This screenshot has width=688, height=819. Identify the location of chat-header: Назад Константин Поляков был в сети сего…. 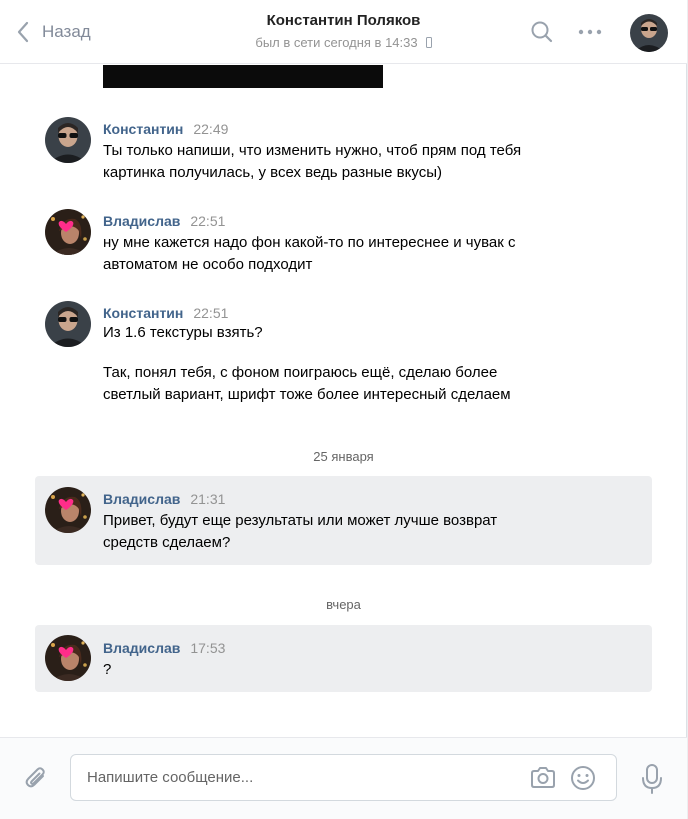
(343, 32).